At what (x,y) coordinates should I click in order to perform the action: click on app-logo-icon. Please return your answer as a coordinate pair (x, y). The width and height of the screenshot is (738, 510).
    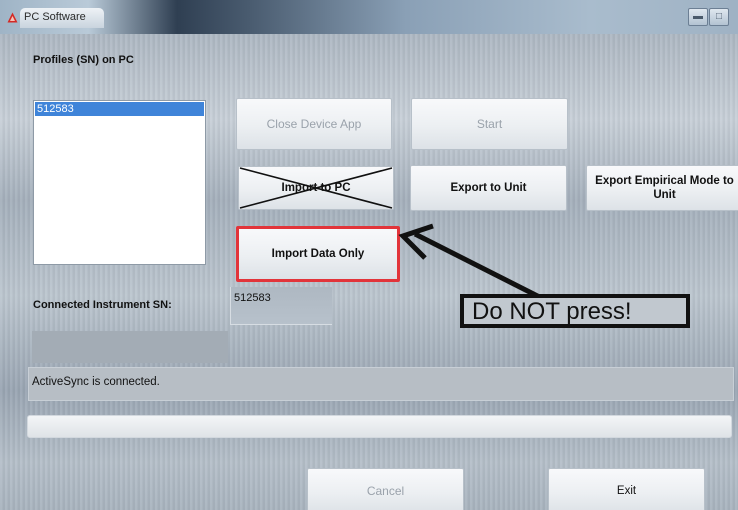
    Looking at the image, I should click on (12, 17).